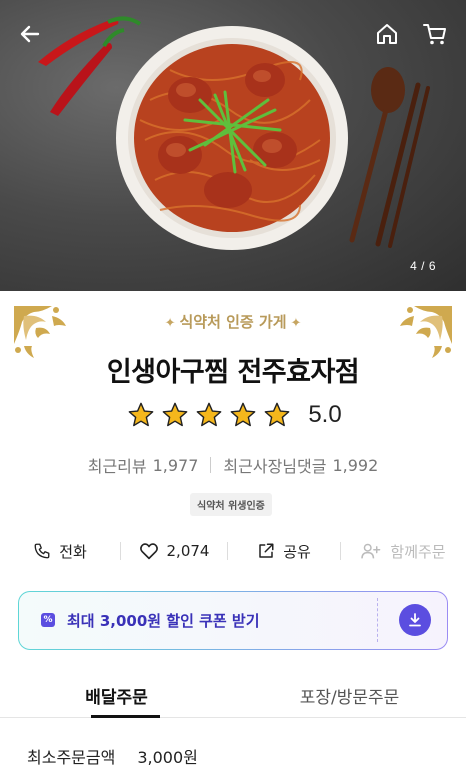 The width and height of the screenshot is (466, 768). I want to click on heart-icon, so click(148, 551).